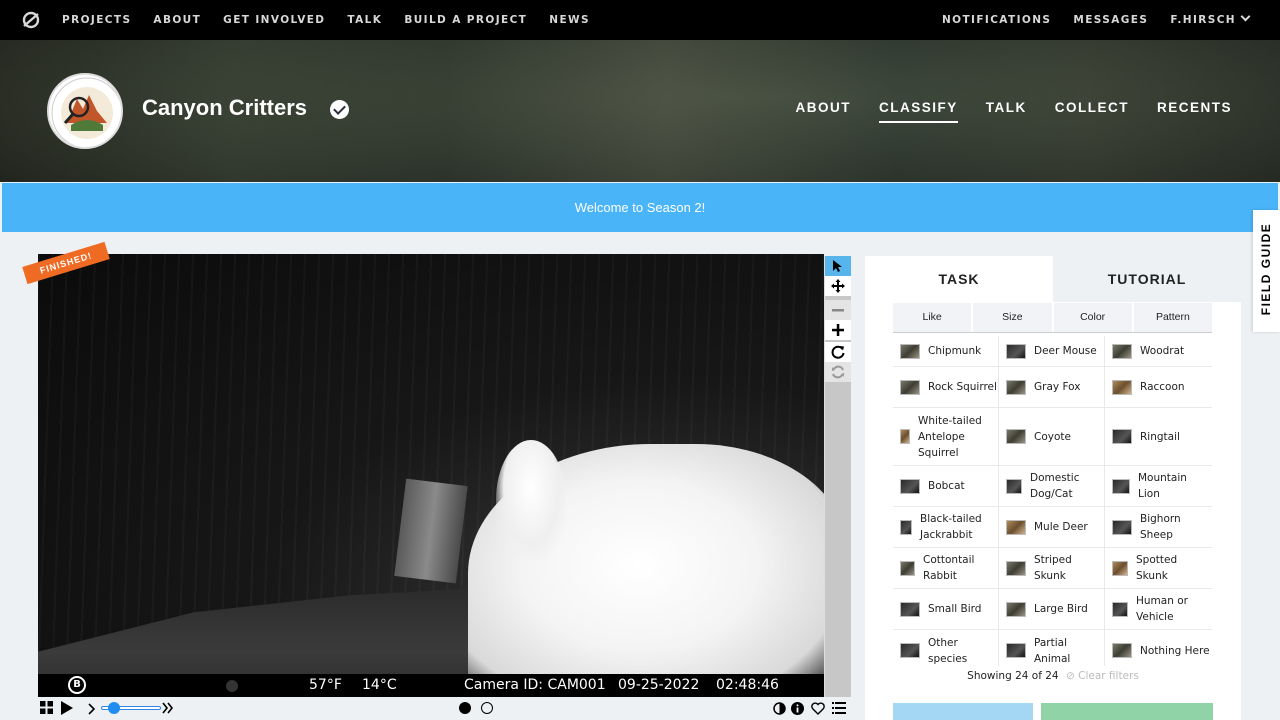 This screenshot has height=720, width=1280. I want to click on choice-count: Showing 24 of 24 ⊘ Clear filters, so click(1053, 676).